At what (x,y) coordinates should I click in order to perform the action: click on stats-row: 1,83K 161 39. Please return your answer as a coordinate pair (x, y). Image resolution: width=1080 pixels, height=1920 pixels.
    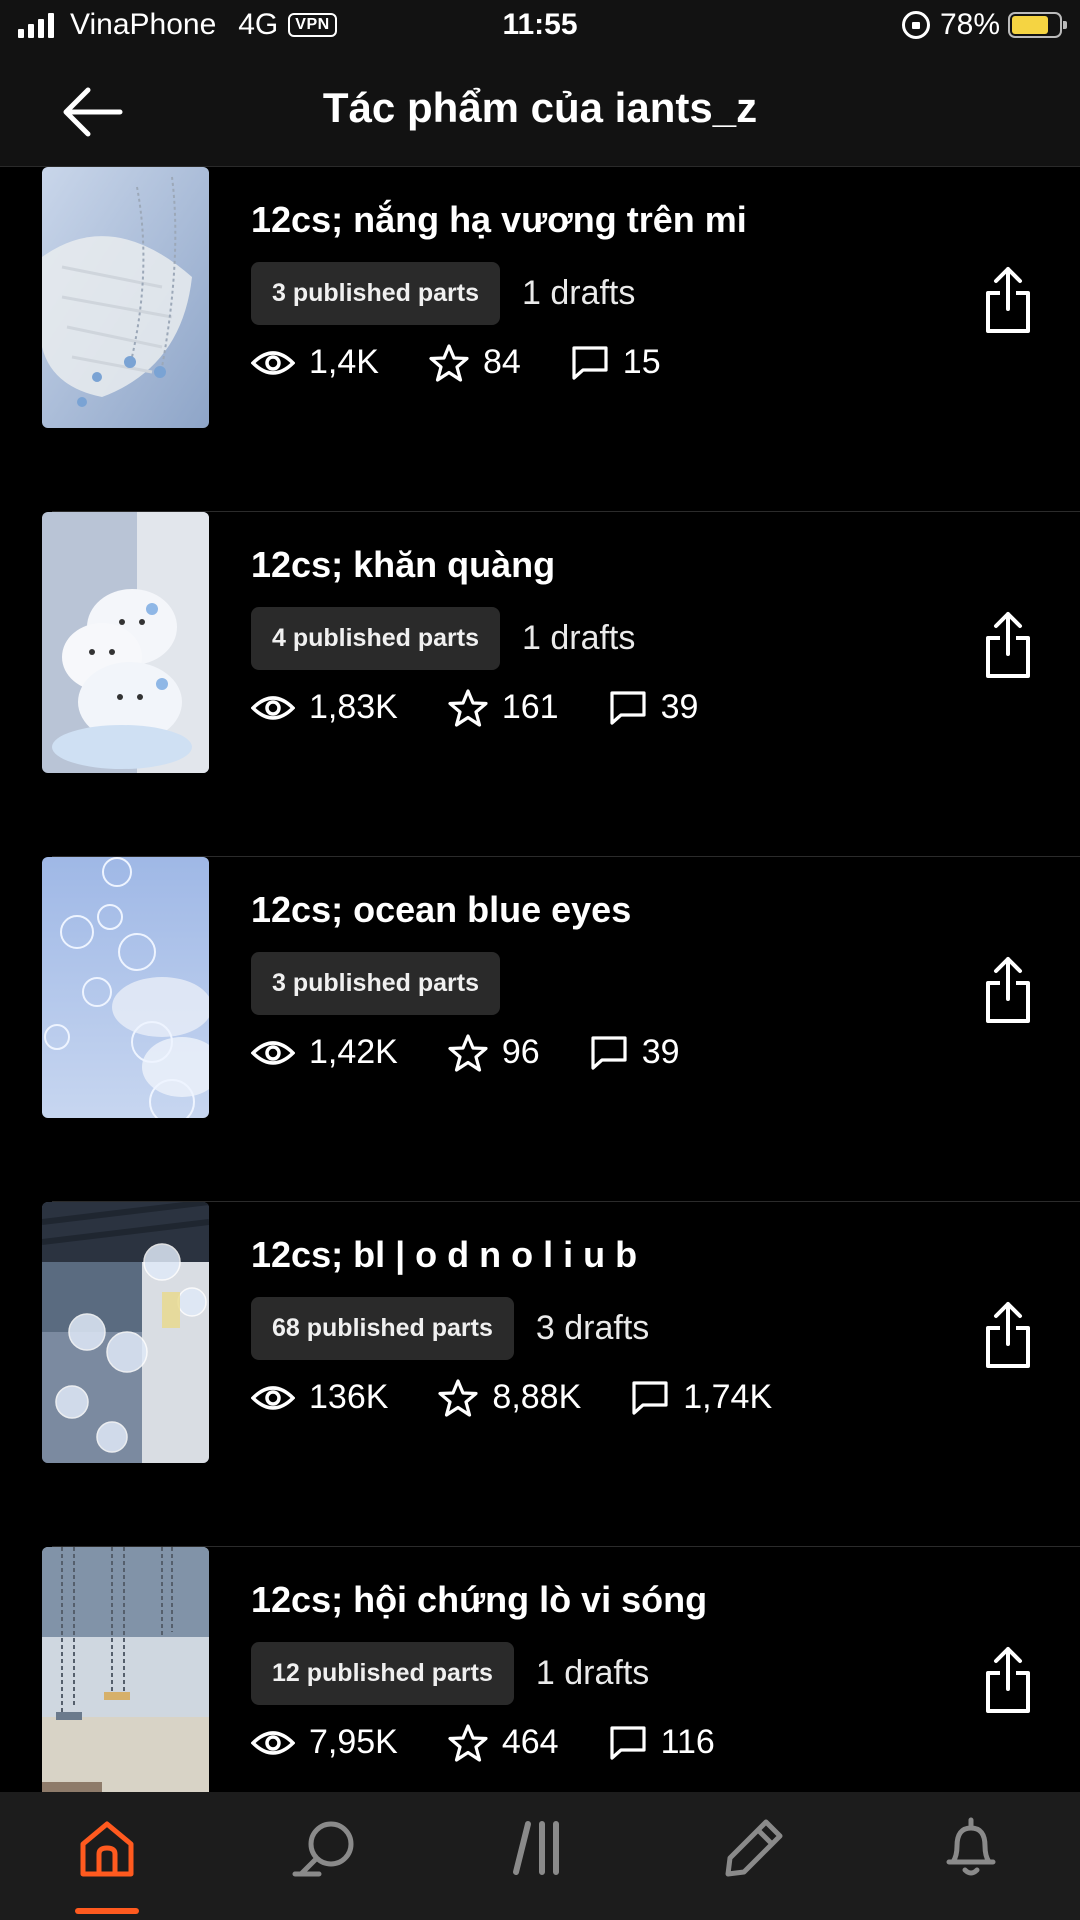
    Looking at the image, I should click on (499, 707).